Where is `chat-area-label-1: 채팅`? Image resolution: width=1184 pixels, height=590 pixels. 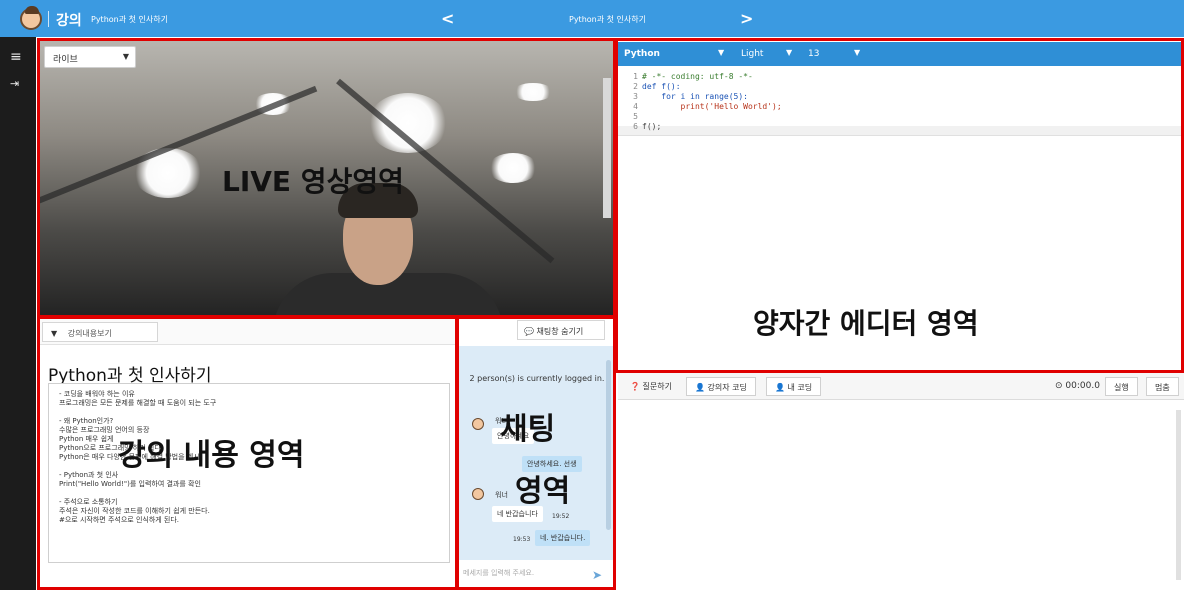 chat-area-label-1: 채팅 is located at coordinates (528, 429).